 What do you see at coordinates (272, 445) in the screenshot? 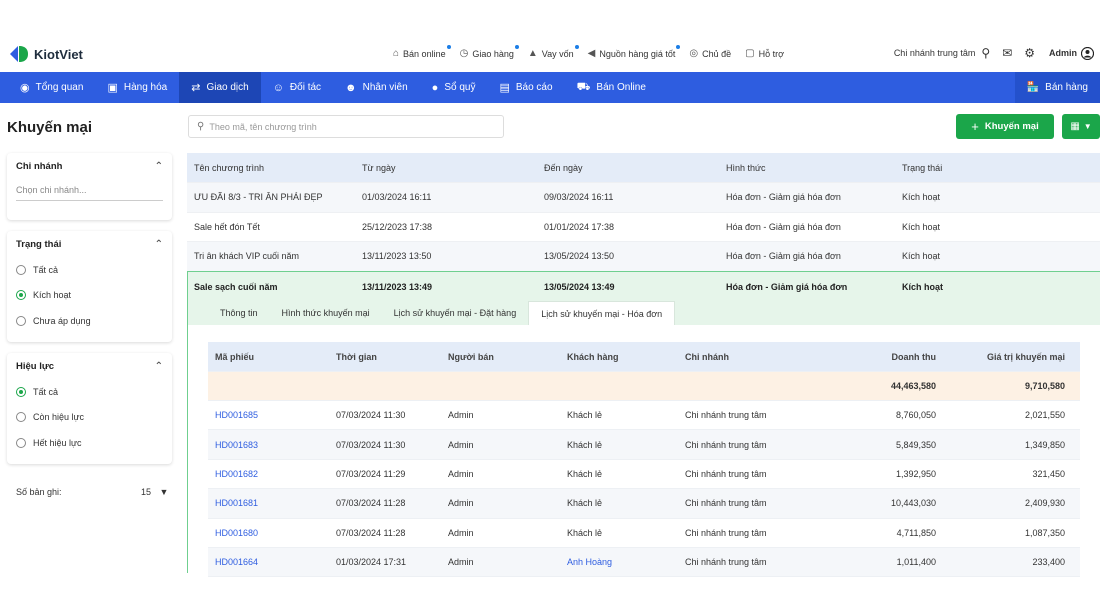
I see `cell-invoice-code: HD001683` at bounding box center [272, 445].